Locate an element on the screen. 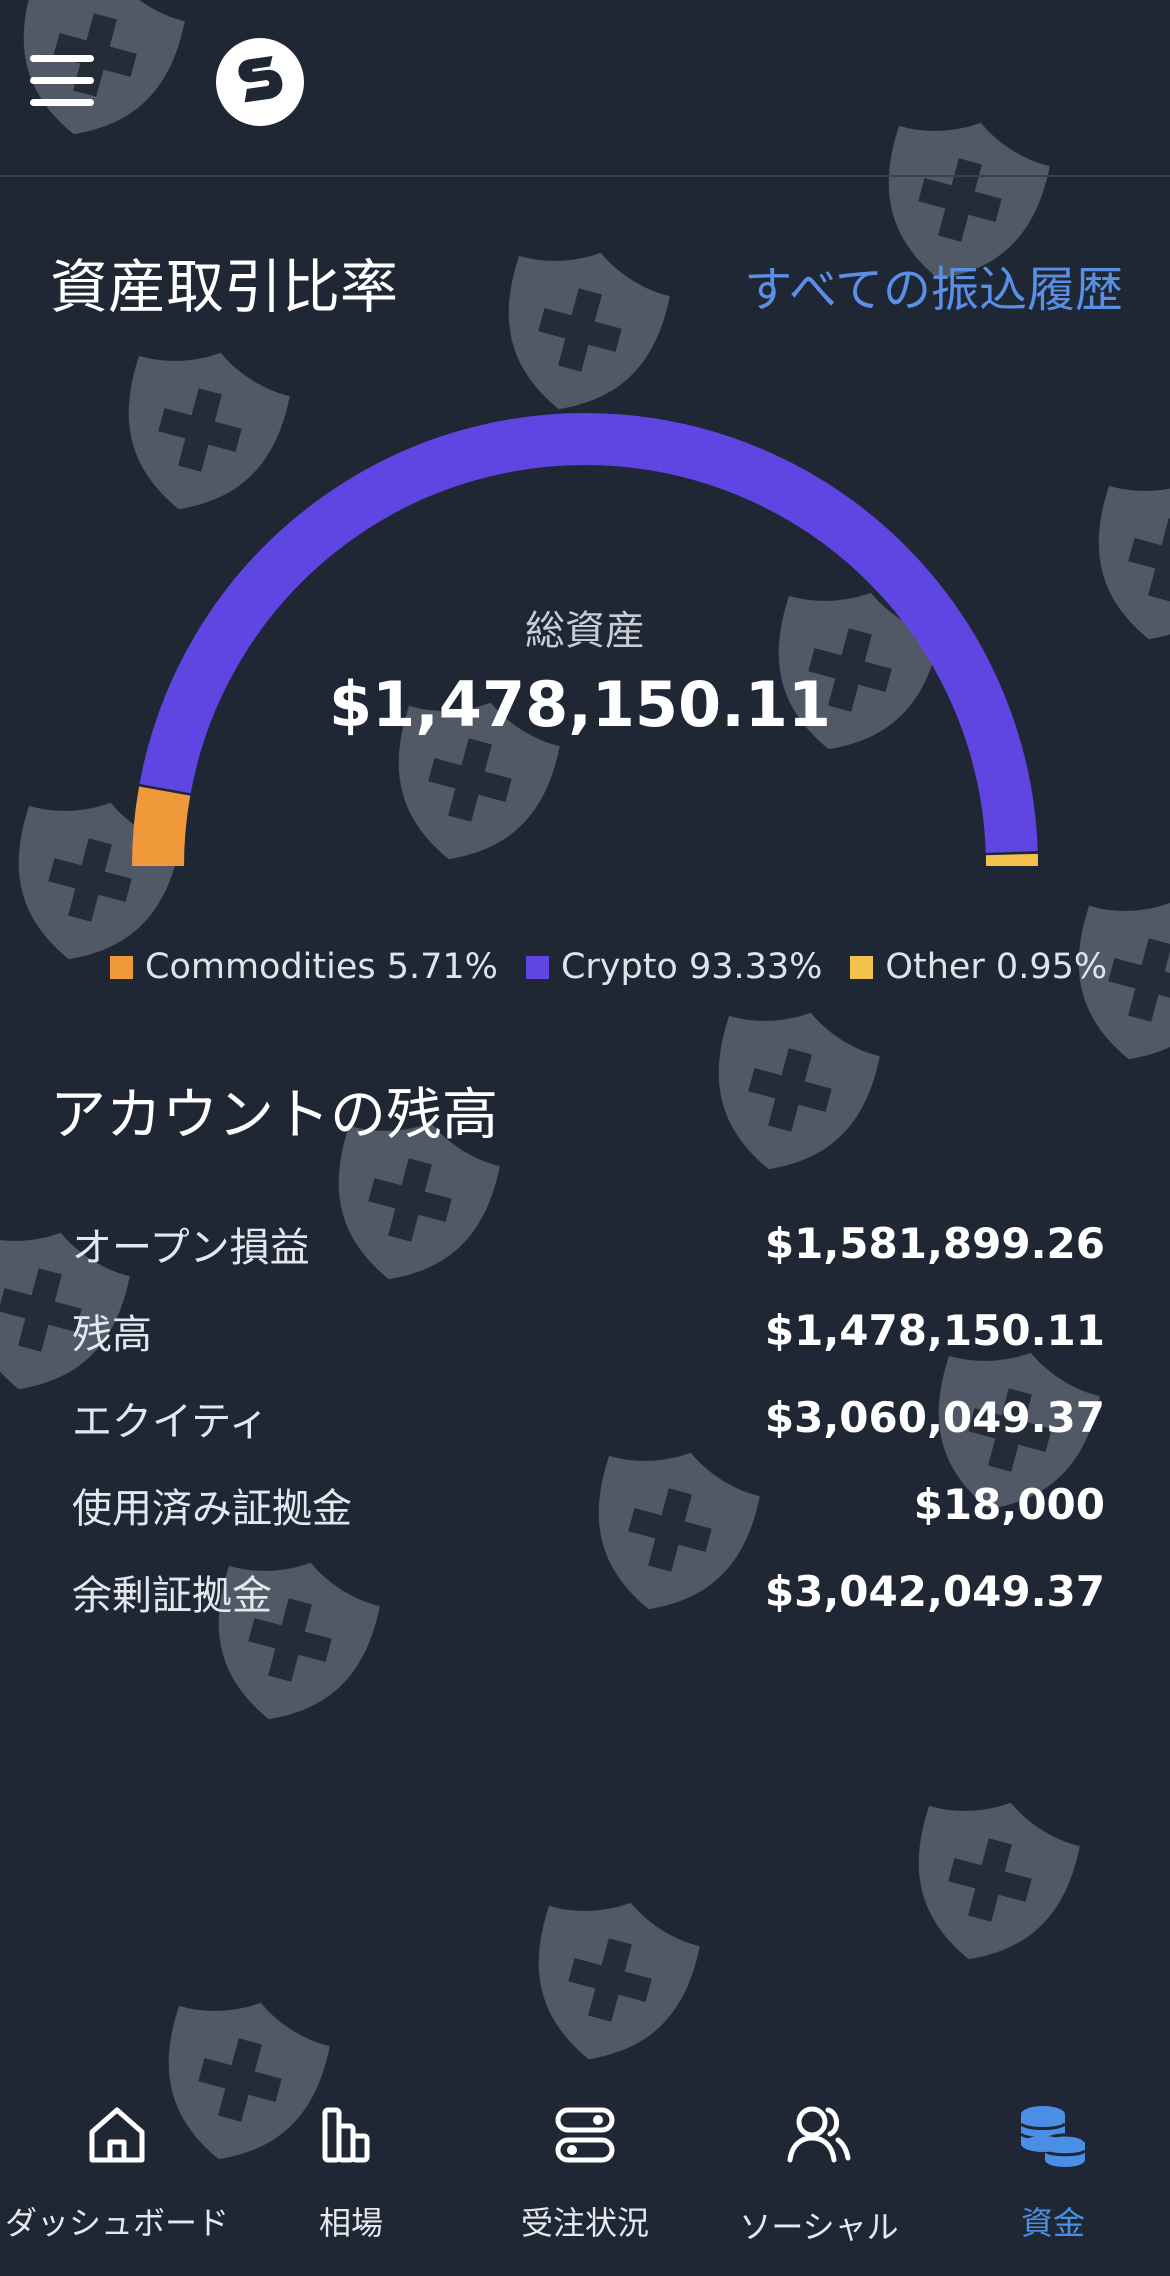 The image size is (1170, 2276). tab-label: 受注状況 is located at coordinates (584, 2223).